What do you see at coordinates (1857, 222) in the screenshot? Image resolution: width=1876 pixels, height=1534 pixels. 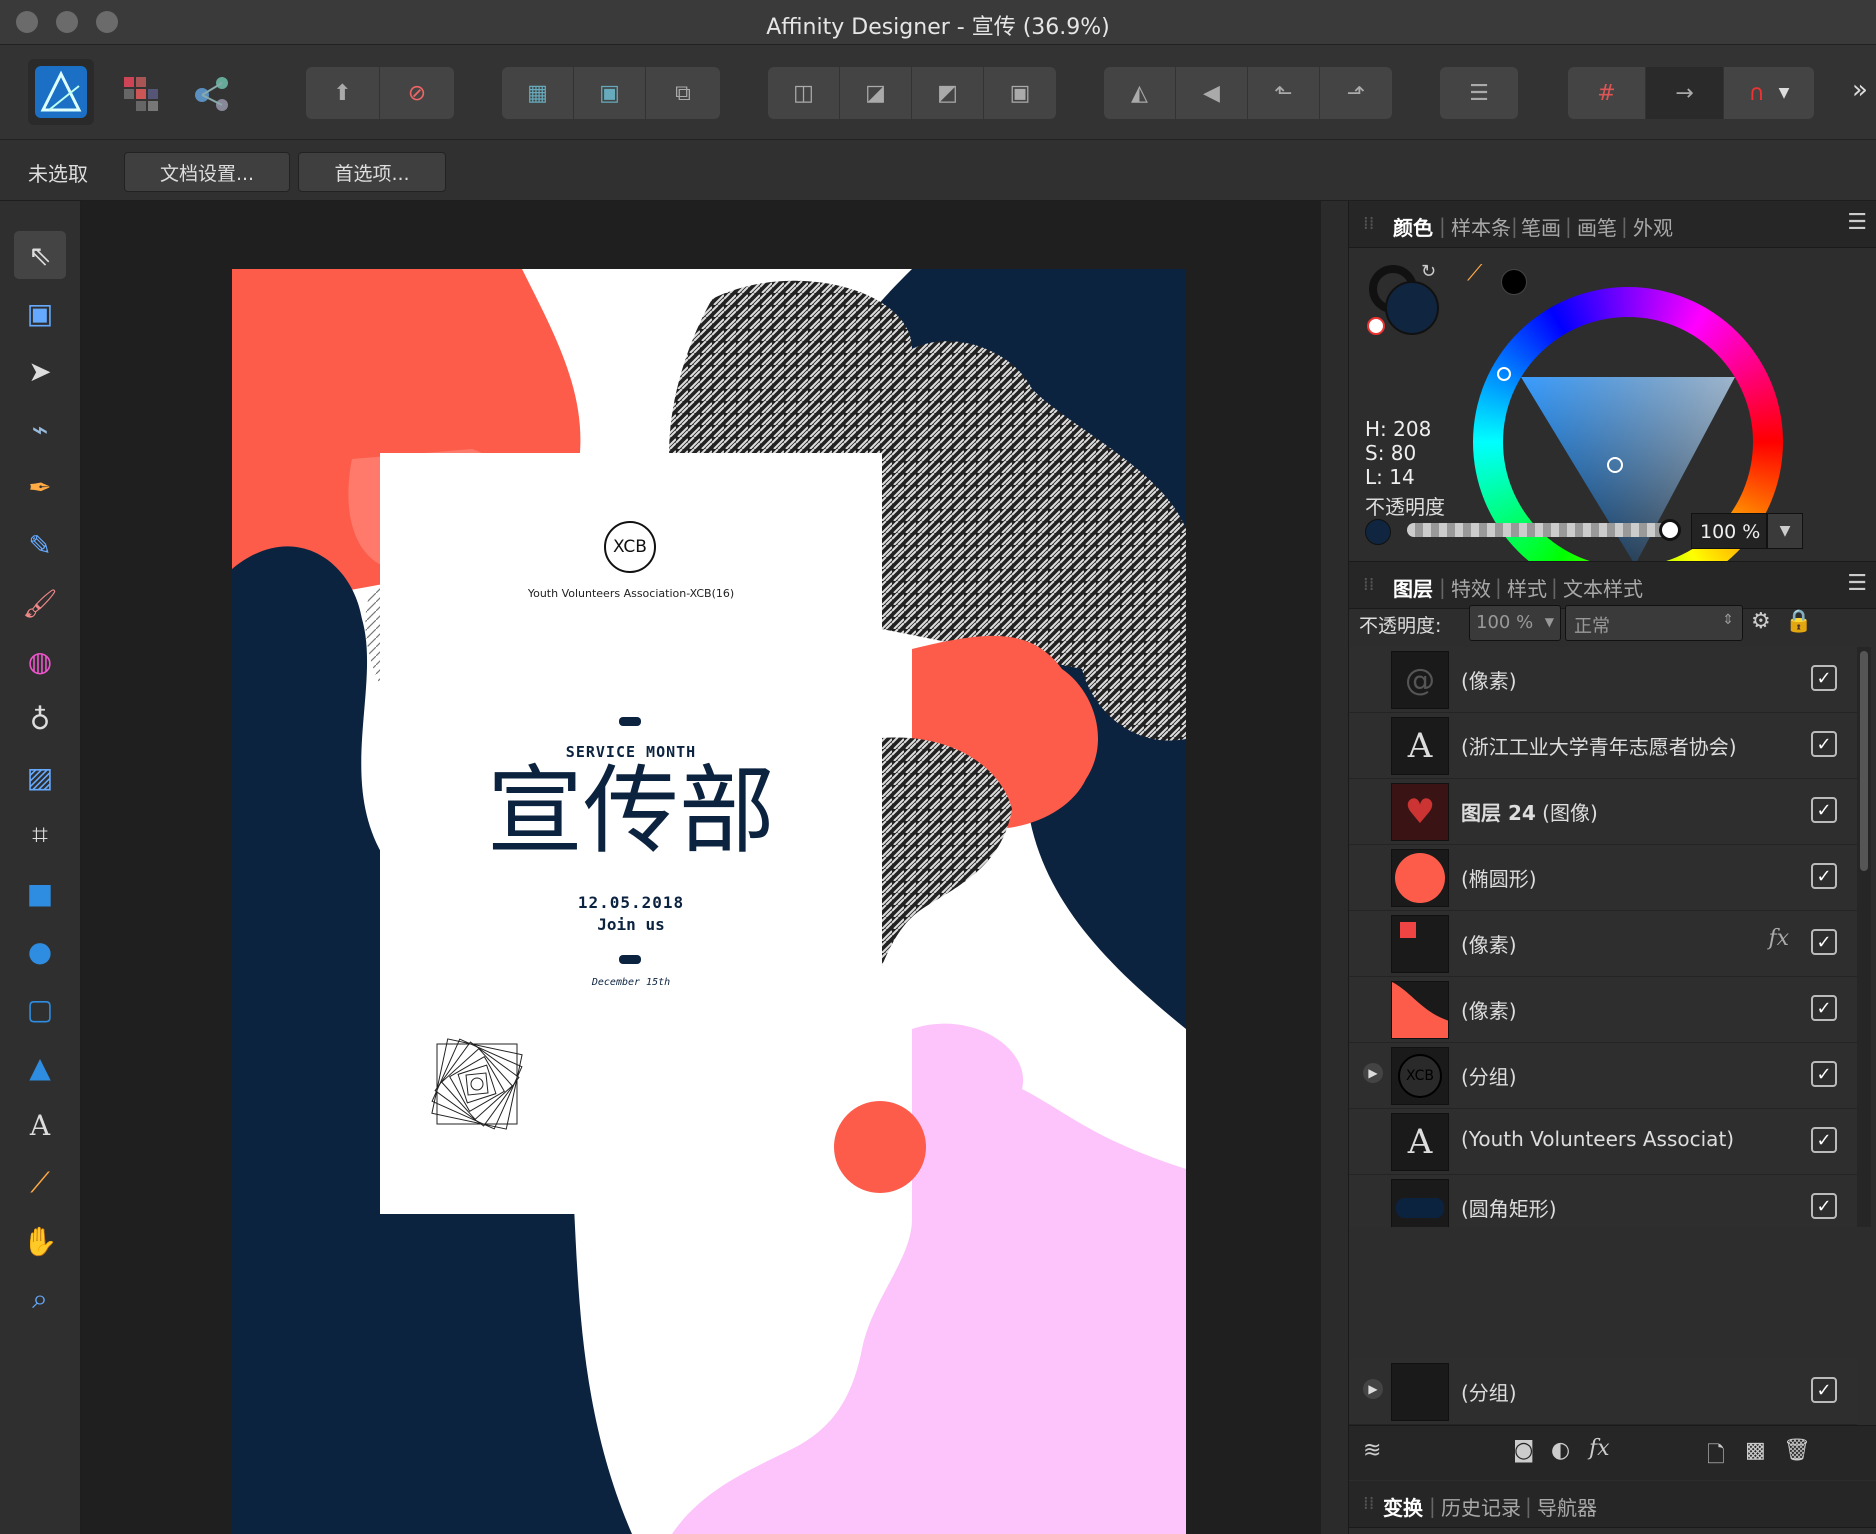 I see `panel-menu-icon: ☰` at bounding box center [1857, 222].